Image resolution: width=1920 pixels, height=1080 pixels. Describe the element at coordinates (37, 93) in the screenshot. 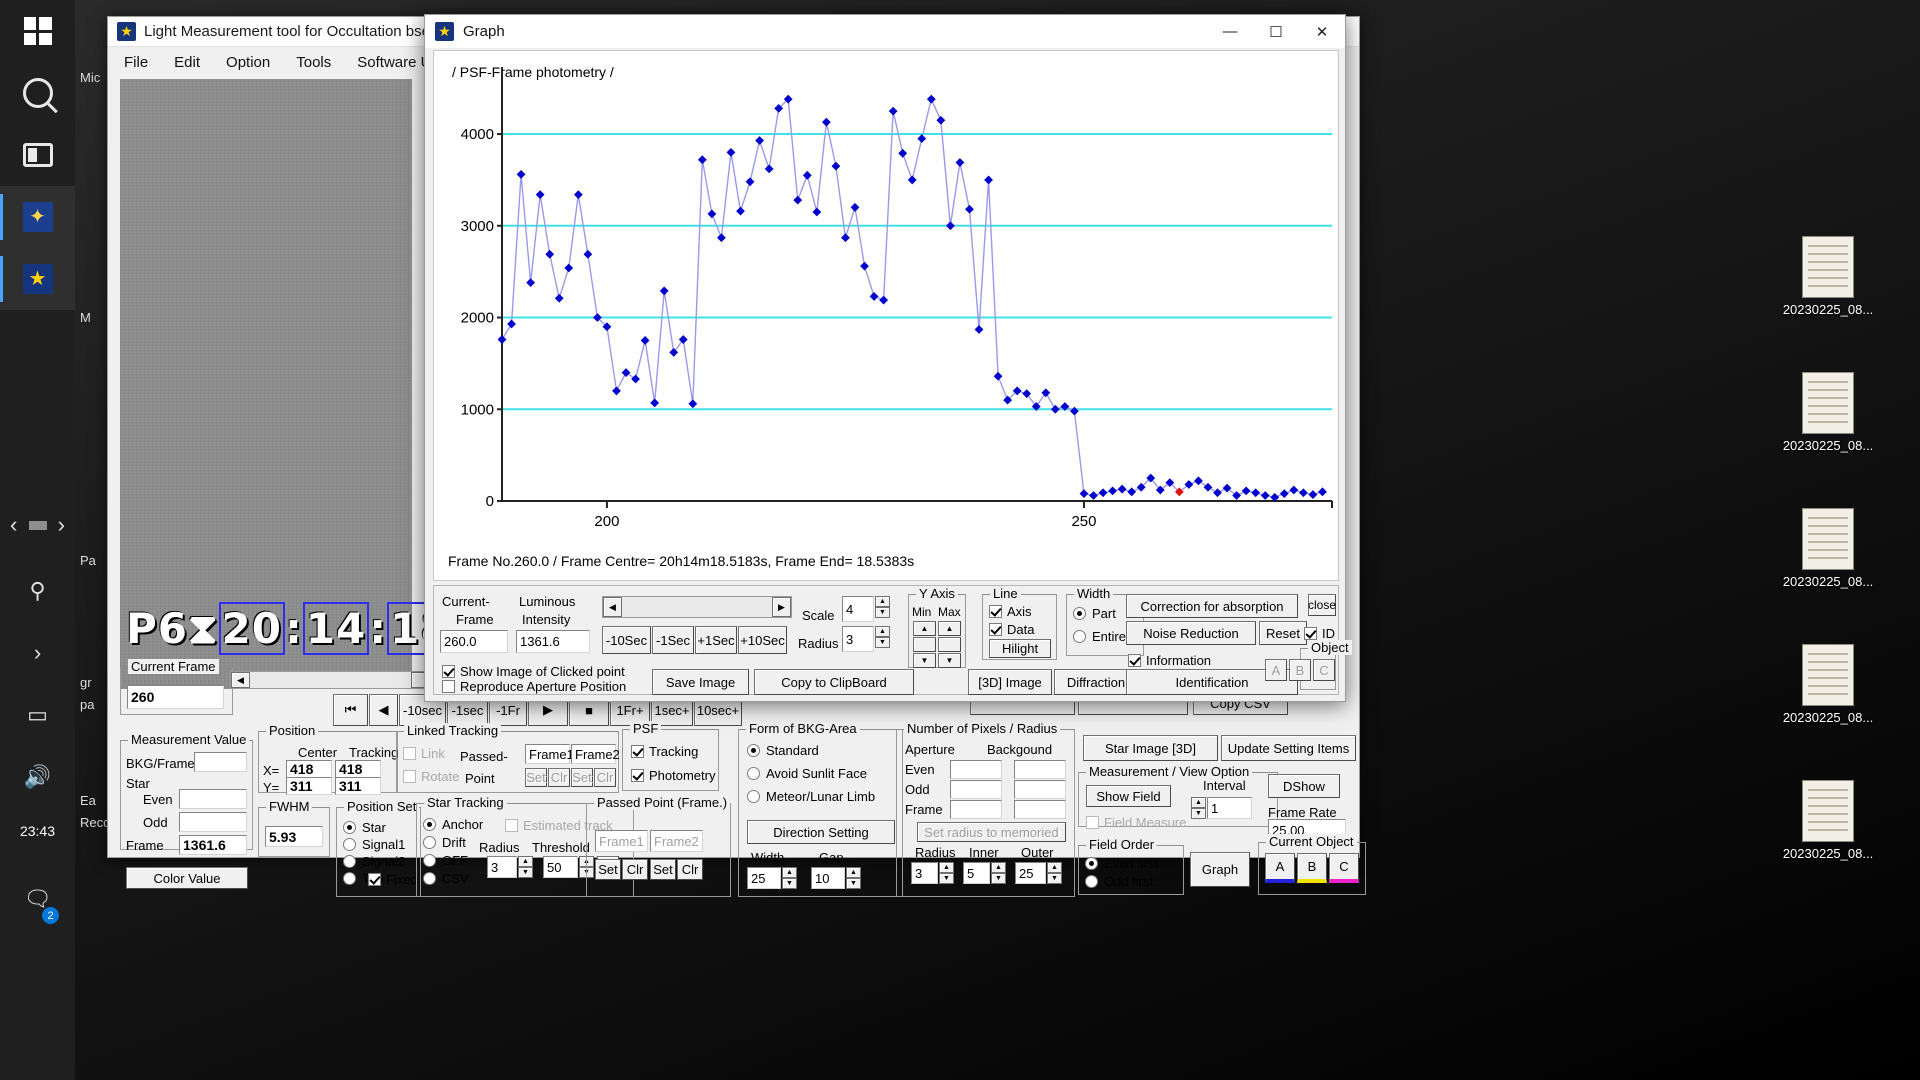

I see `taskbar-search` at that location.